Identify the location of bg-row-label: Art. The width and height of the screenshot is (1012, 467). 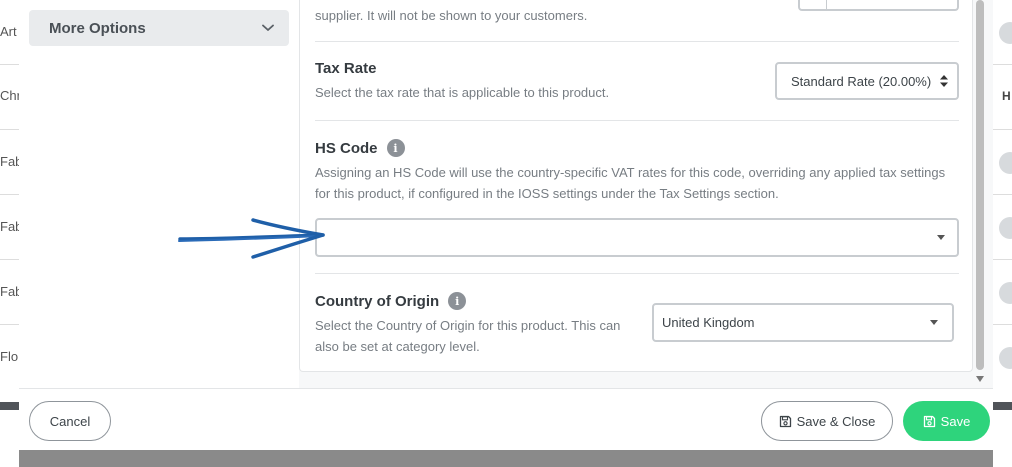
(8, 31).